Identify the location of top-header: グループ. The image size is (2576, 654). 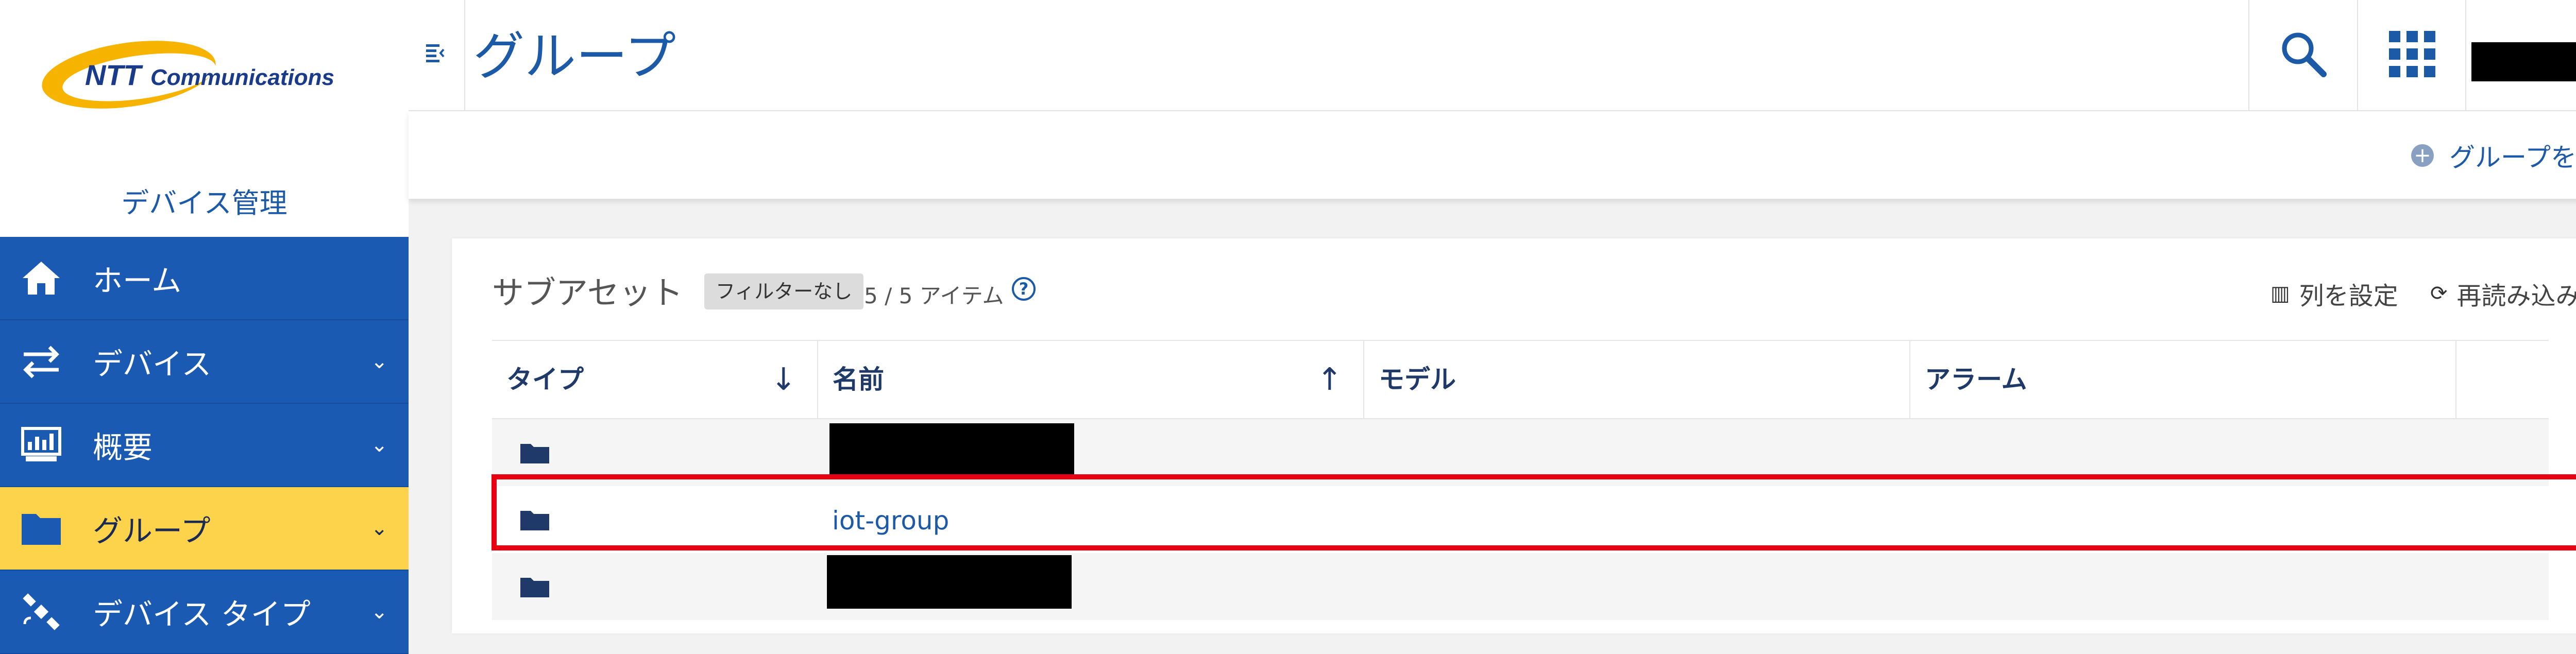
(1492, 55).